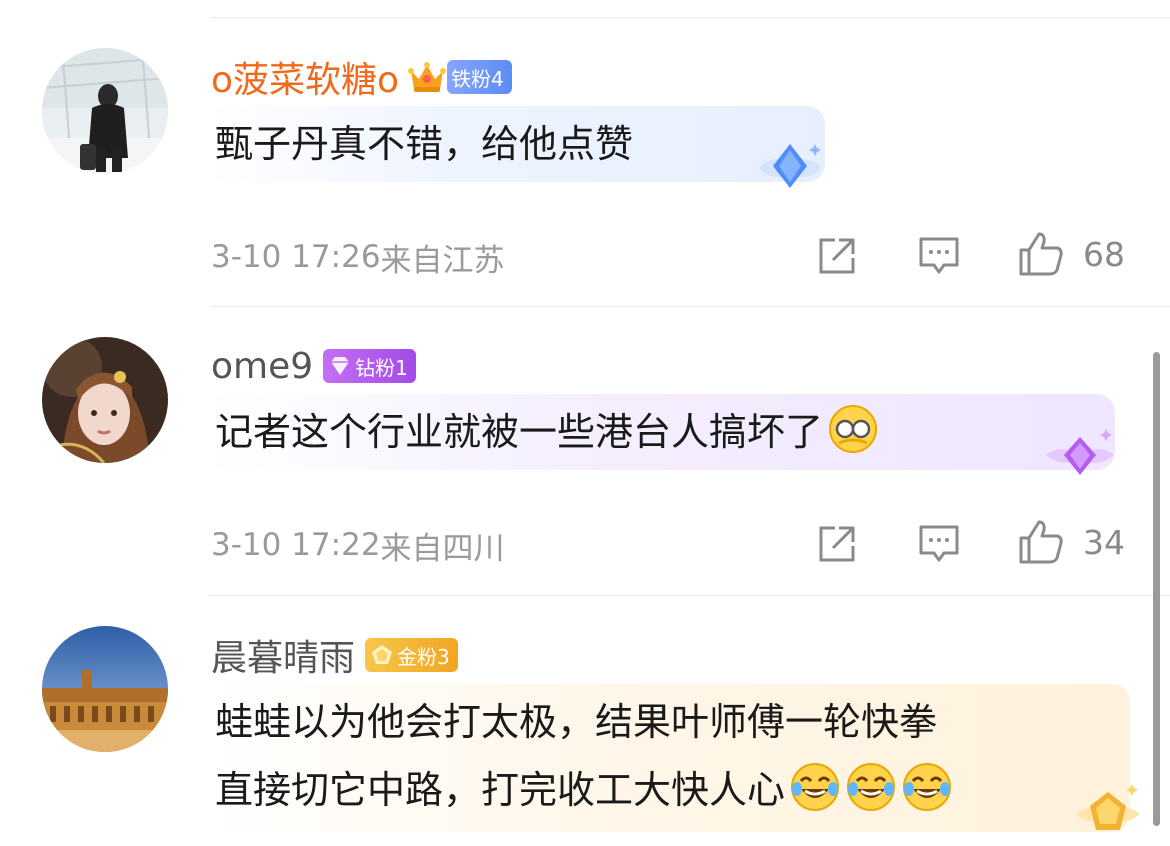 The height and width of the screenshot is (846, 1170). Describe the element at coordinates (442, 260) in the screenshot. I see `location: 来自江苏` at that location.